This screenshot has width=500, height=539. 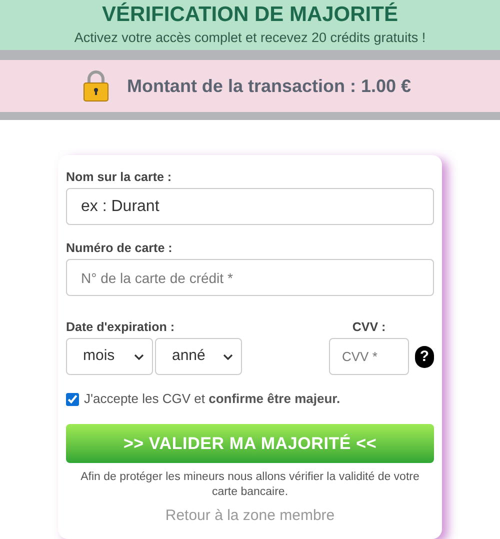 What do you see at coordinates (250, 277) in the screenshot?
I see `card-number-input: N° de la carte de crédit *` at bounding box center [250, 277].